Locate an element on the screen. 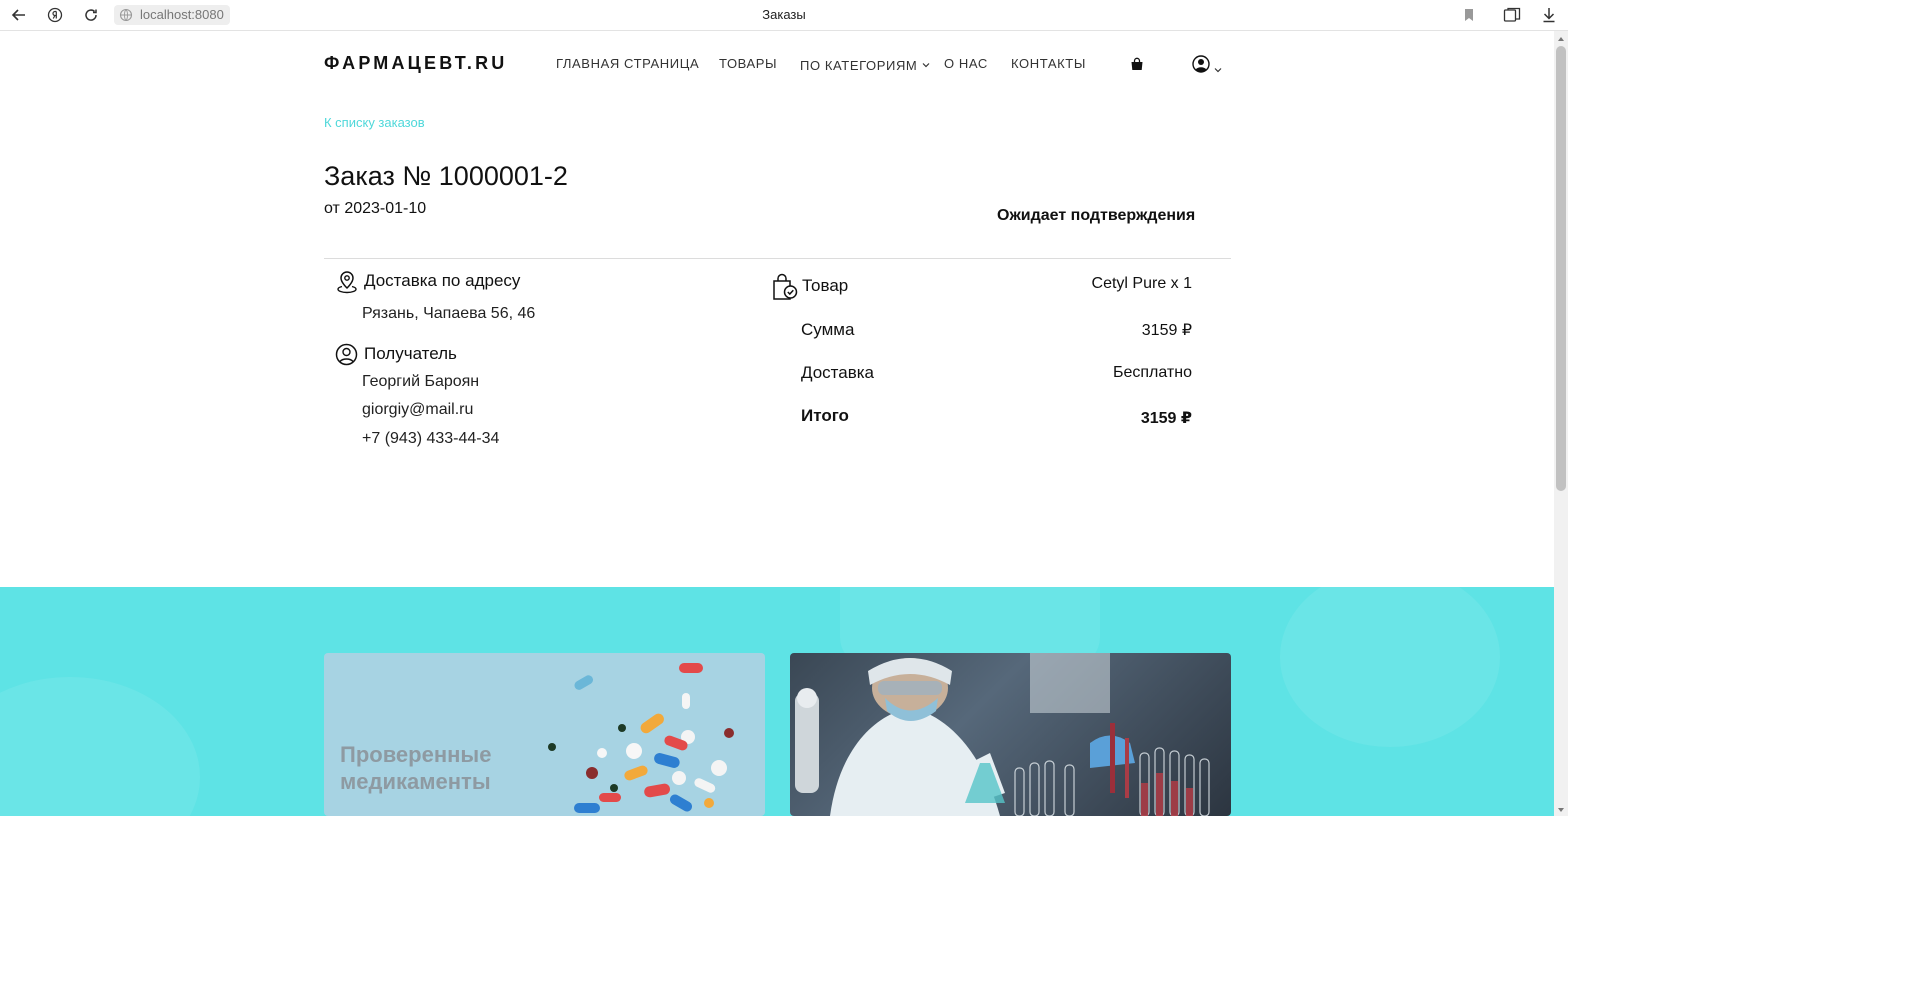 The height and width of the screenshot is (999, 1920). shopping-bag-check-icon is located at coordinates (785, 289).